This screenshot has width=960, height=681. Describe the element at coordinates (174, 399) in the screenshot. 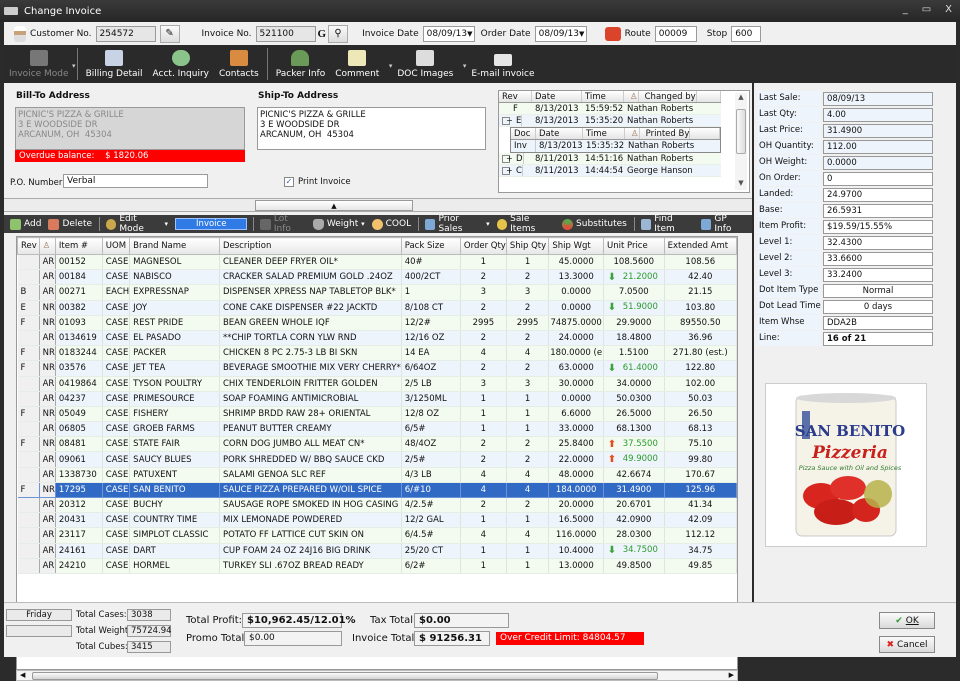

I see `brand-cell: PRIMESOURCE` at that location.